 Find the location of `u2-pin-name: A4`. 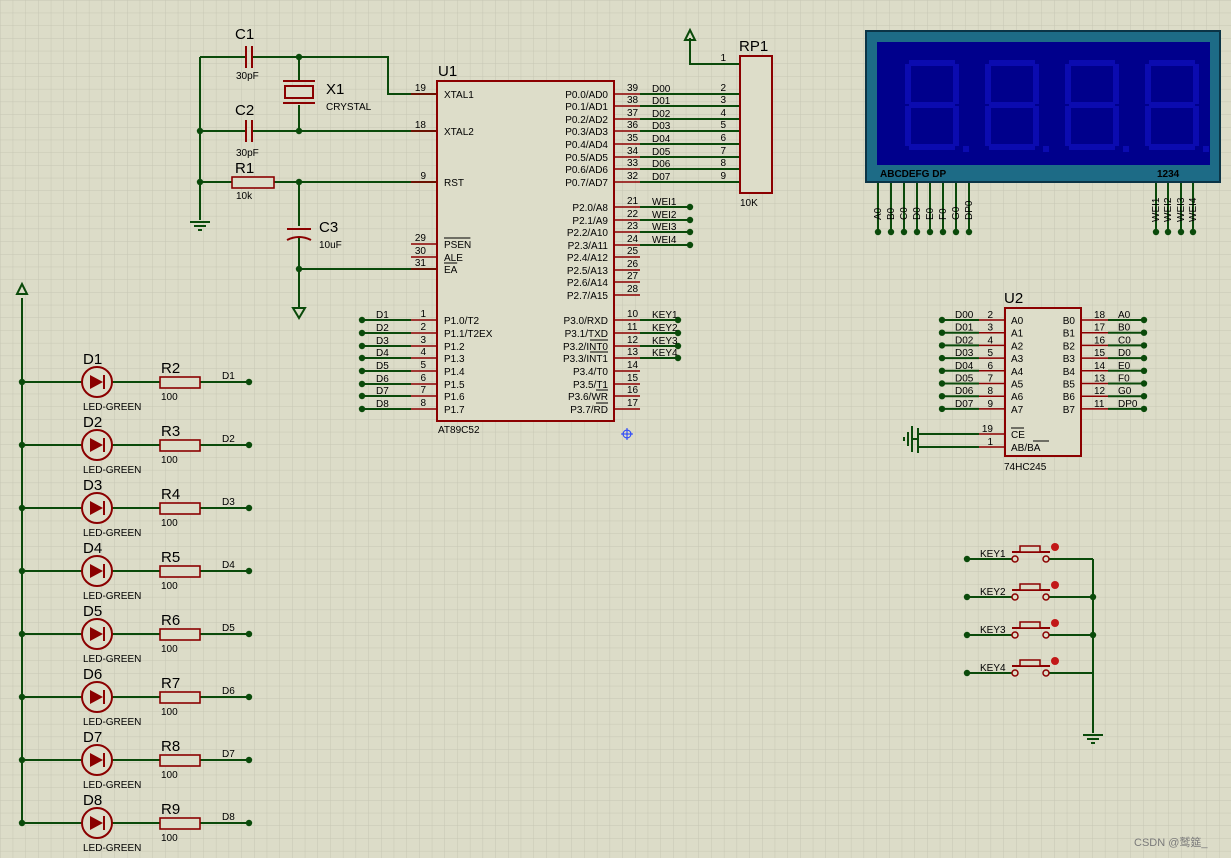

u2-pin-name: A4 is located at coordinates (1017, 372).